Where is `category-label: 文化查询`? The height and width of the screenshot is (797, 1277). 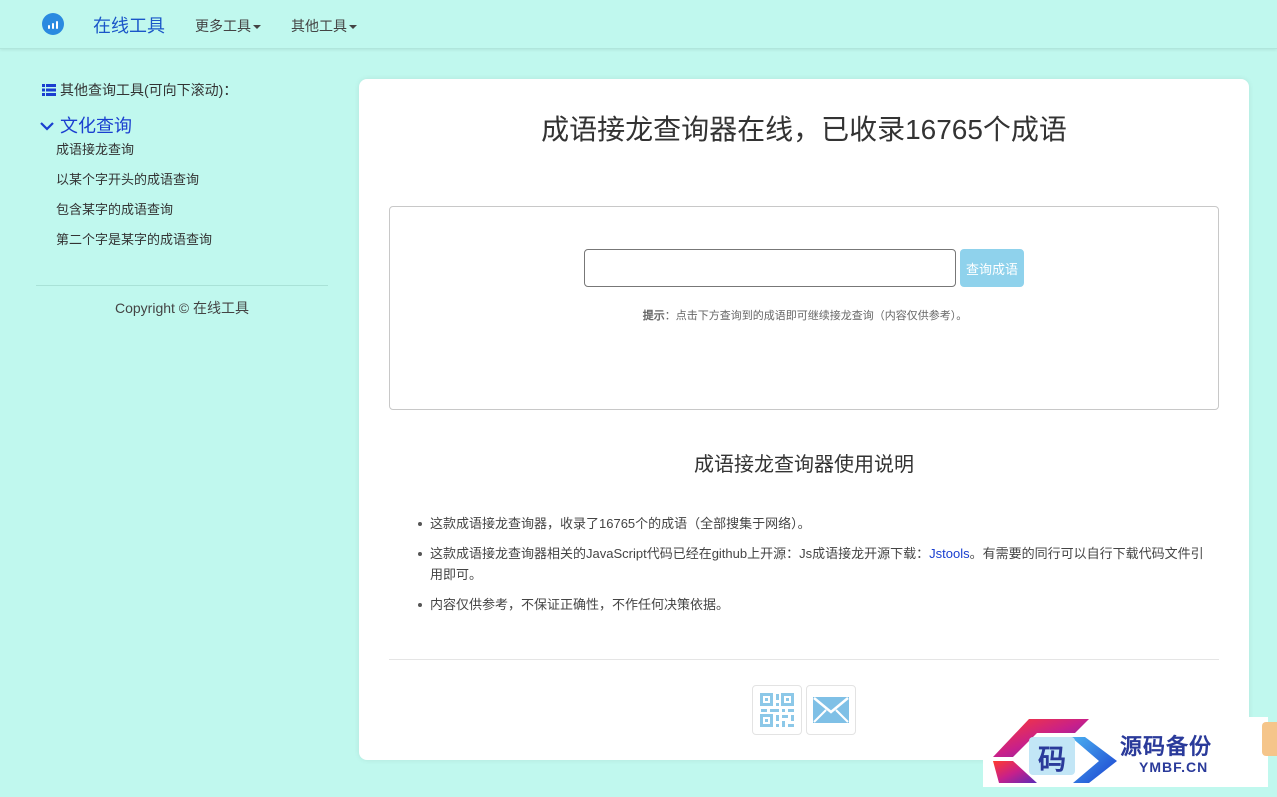
category-label: 文化查询 is located at coordinates (96, 126).